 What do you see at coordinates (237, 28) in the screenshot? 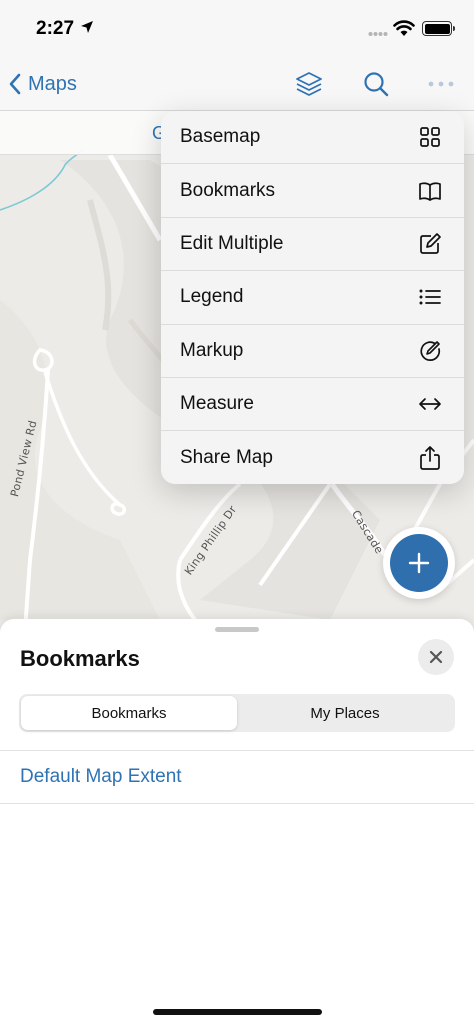
I see `status-bar: 2:27` at bounding box center [237, 28].